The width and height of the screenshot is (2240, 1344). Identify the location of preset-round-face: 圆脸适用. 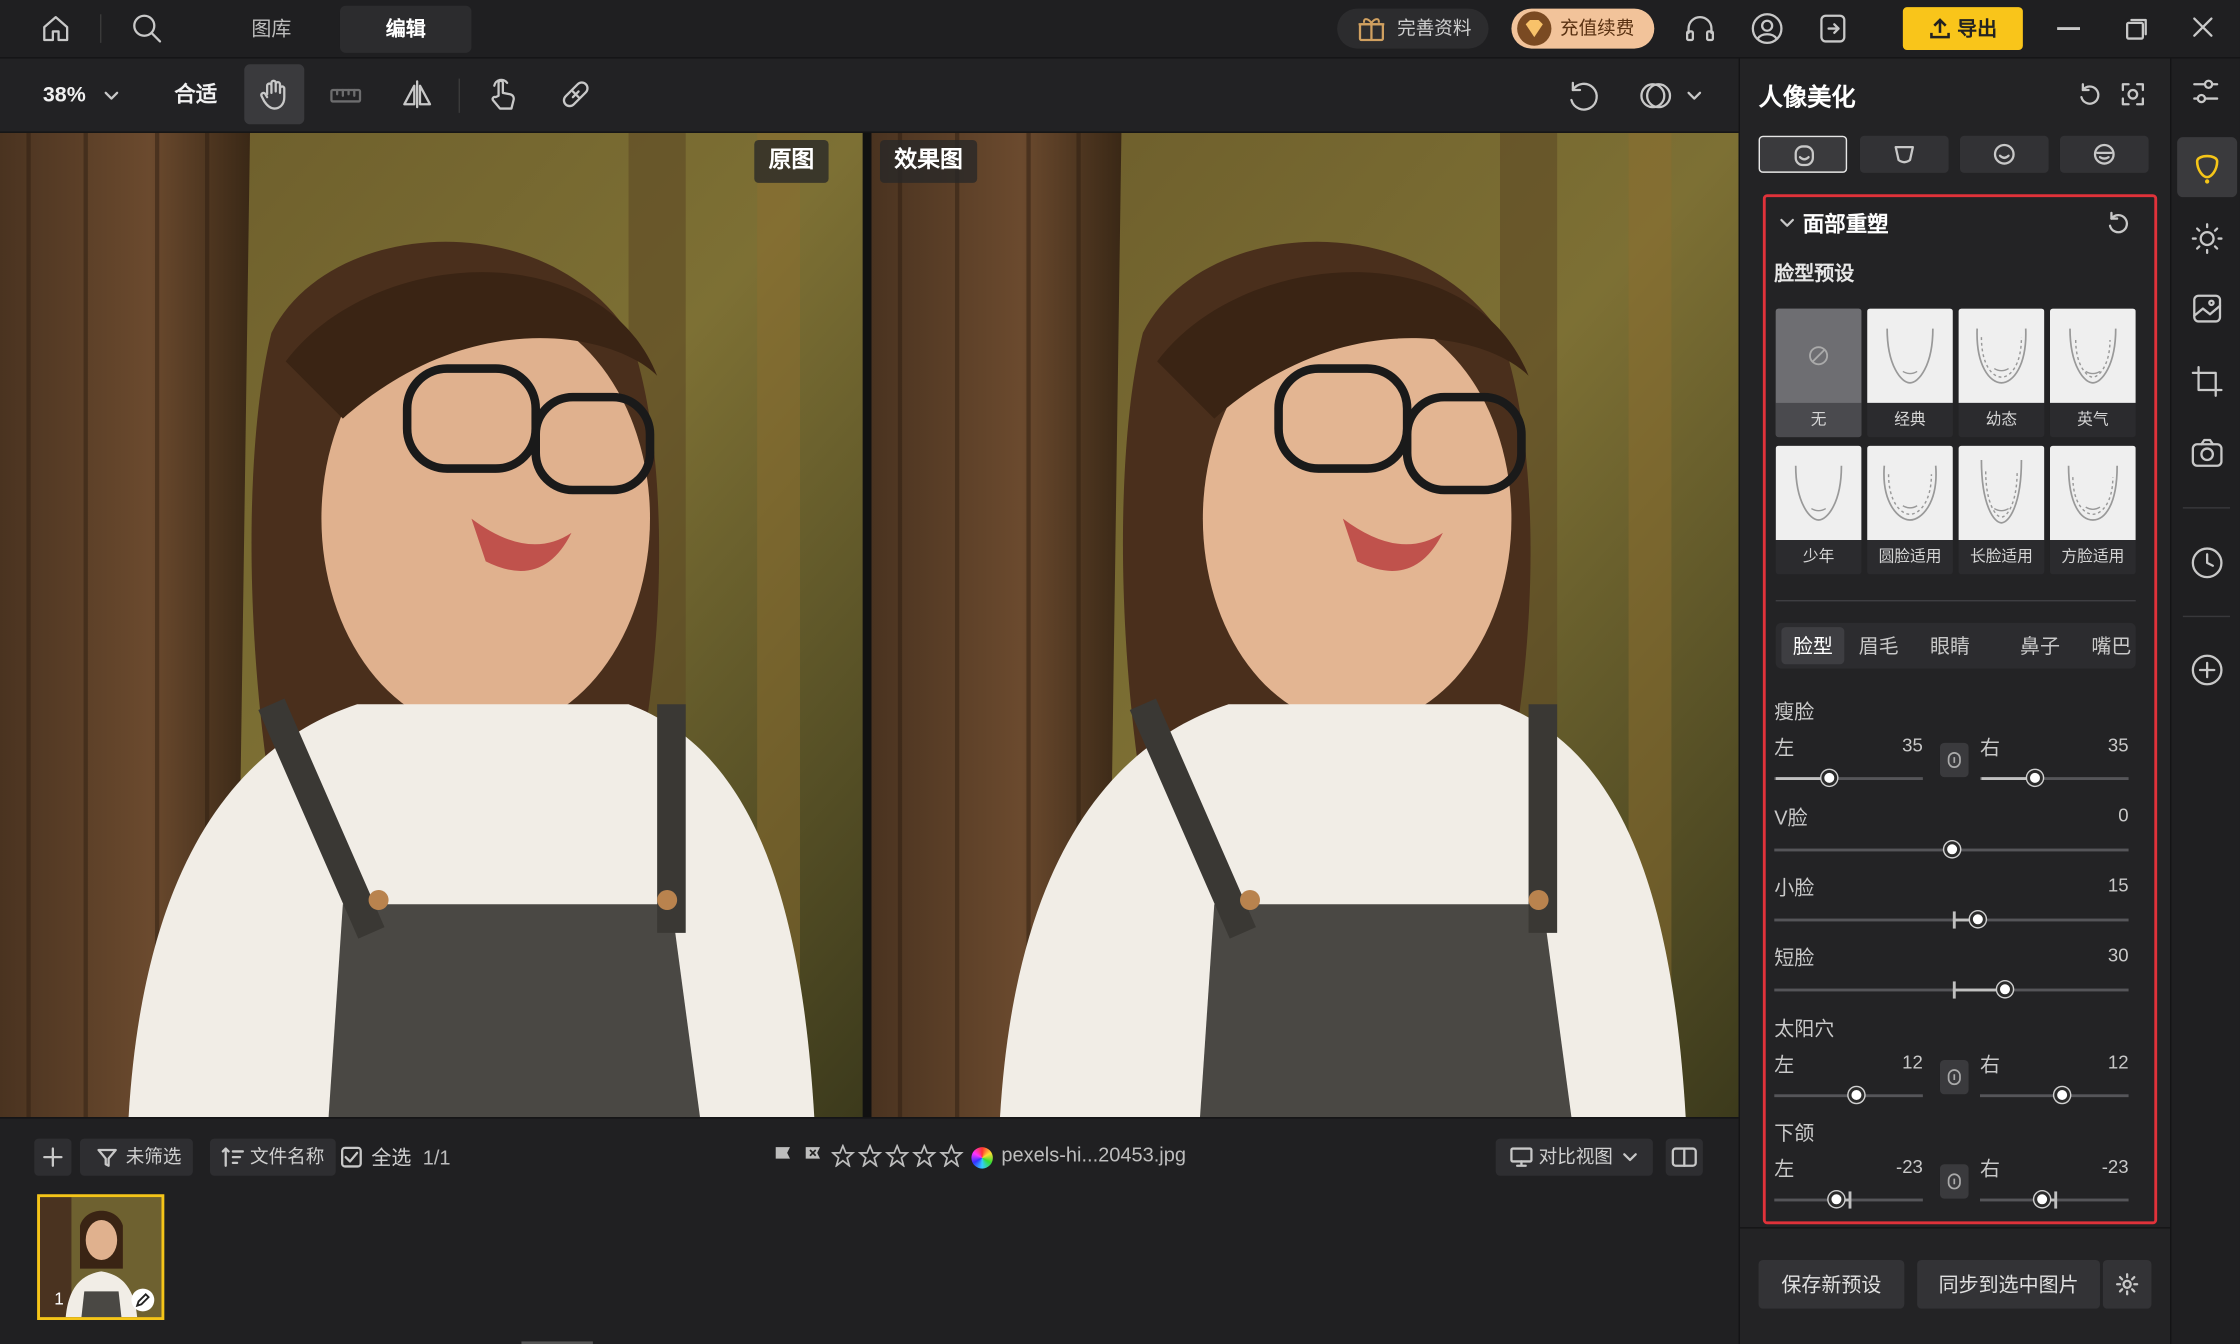
(1910, 510).